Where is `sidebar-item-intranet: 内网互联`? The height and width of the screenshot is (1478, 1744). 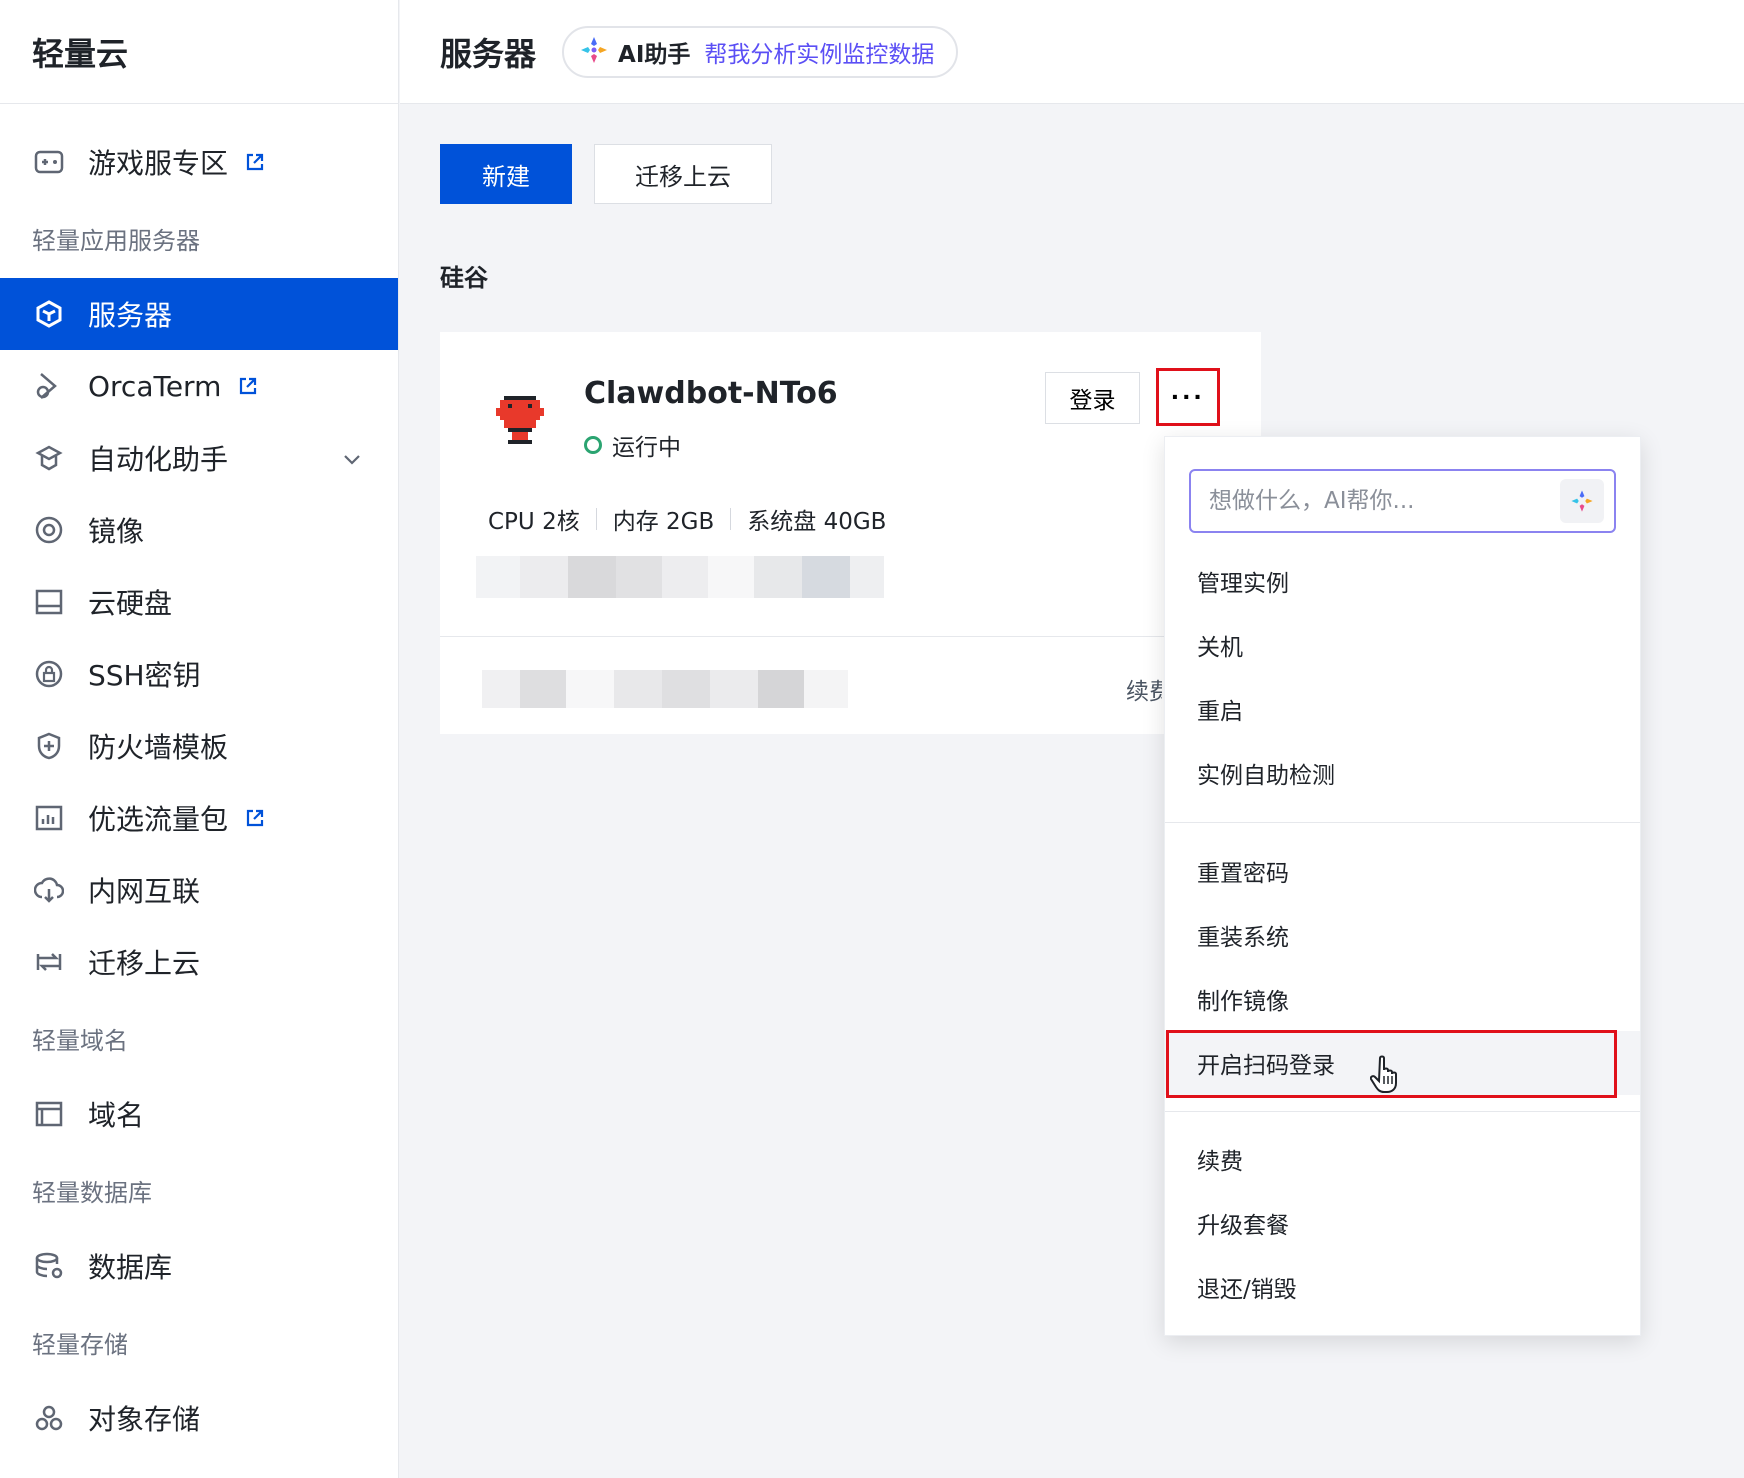
sidebar-item-intranet: 内网互联 is located at coordinates (199, 890).